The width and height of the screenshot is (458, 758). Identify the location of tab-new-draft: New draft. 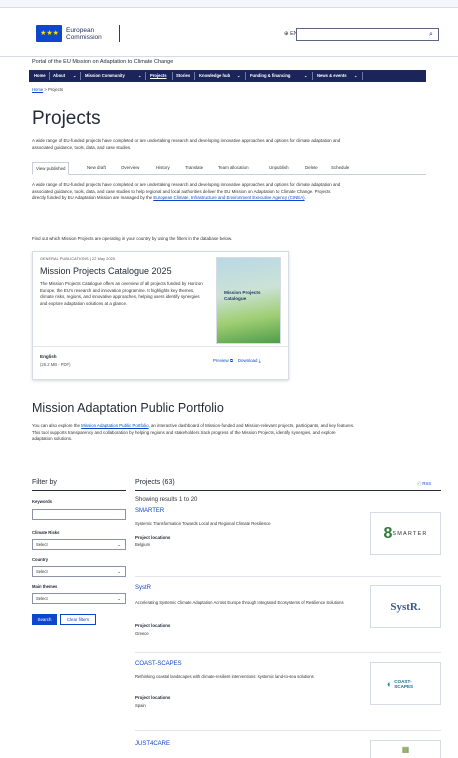
(96, 167).